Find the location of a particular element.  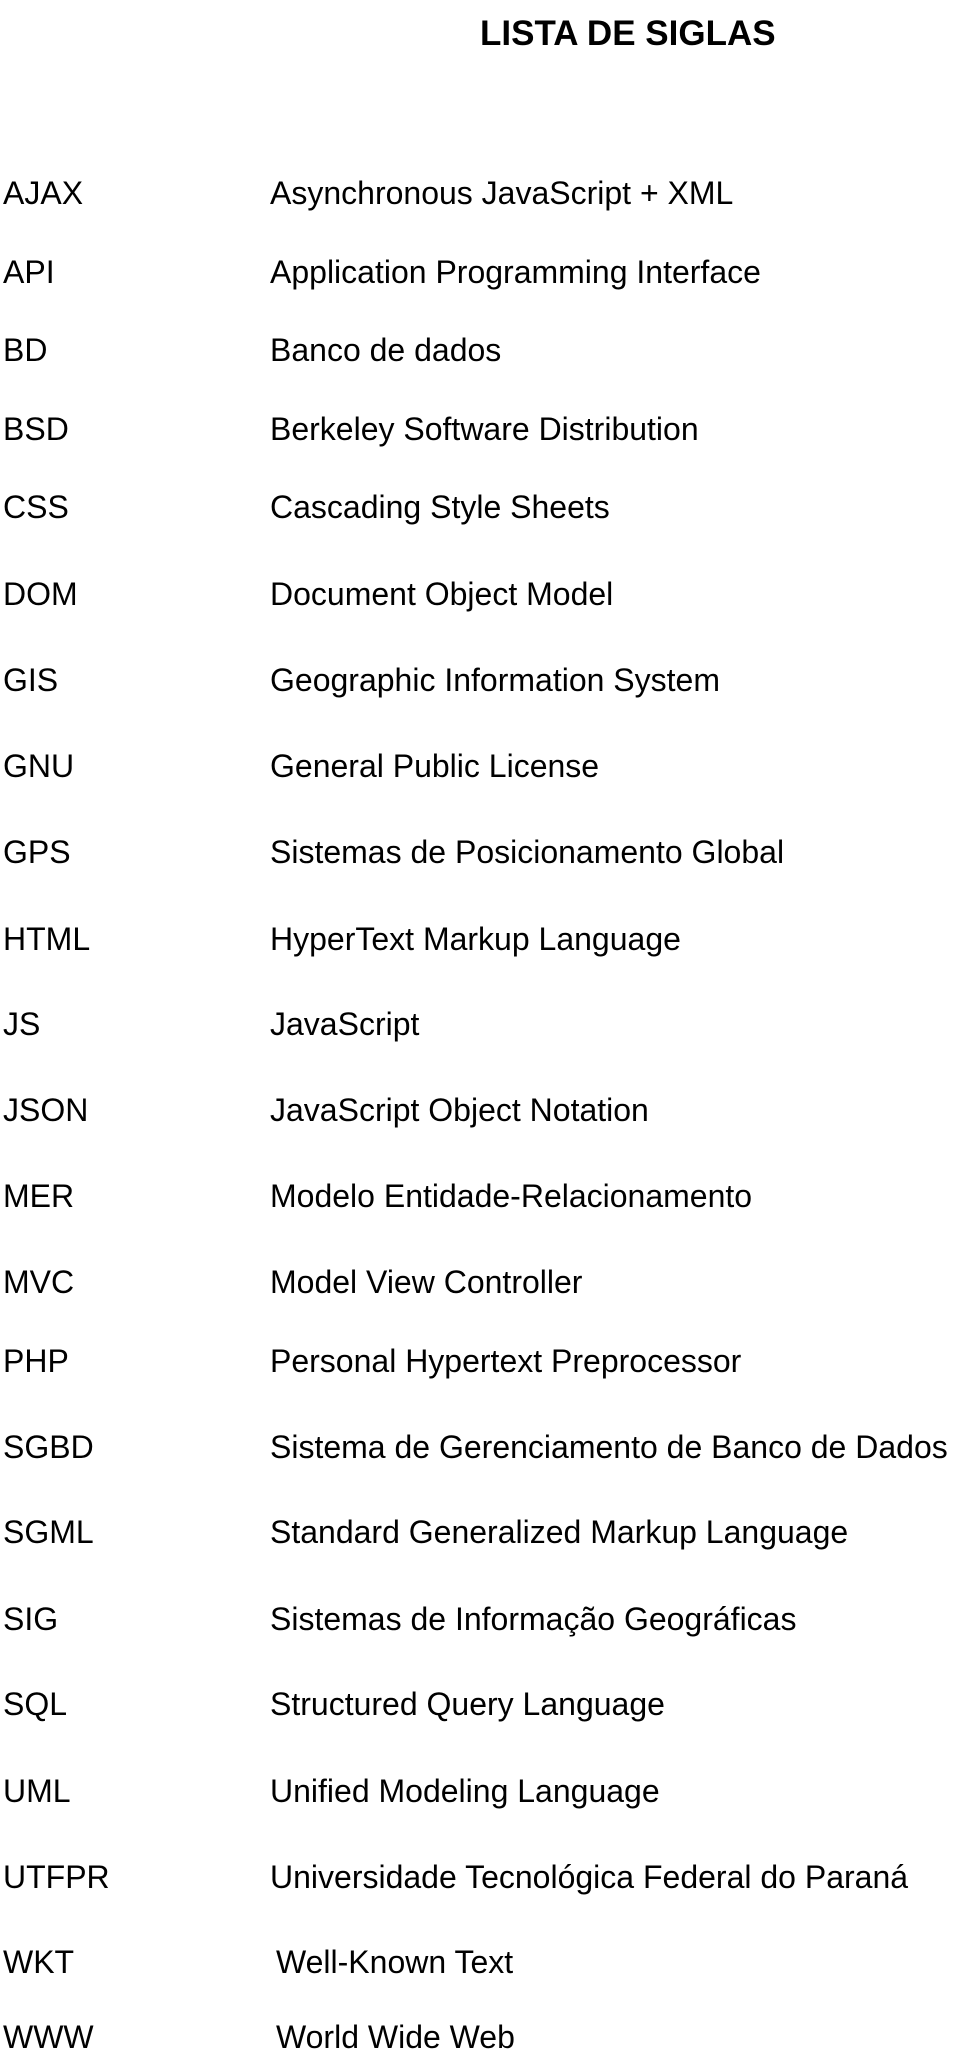

acronym-meaning: JavaScript Object Notation is located at coordinates (459, 1110).